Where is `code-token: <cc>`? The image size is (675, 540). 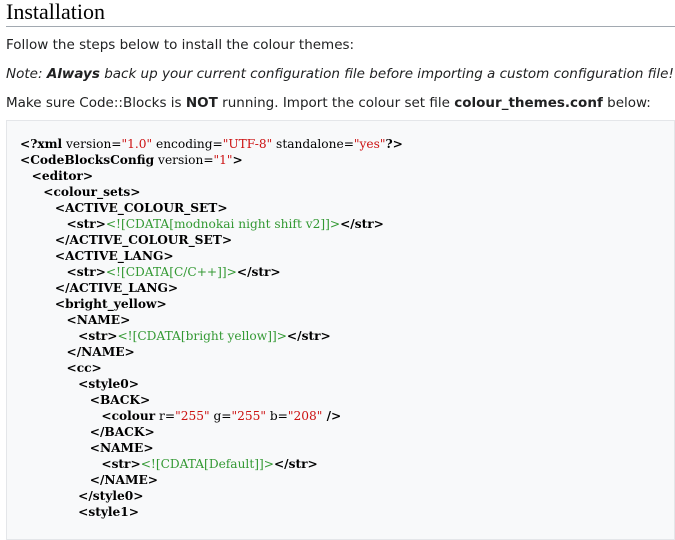 code-token: <cc> is located at coordinates (84, 368).